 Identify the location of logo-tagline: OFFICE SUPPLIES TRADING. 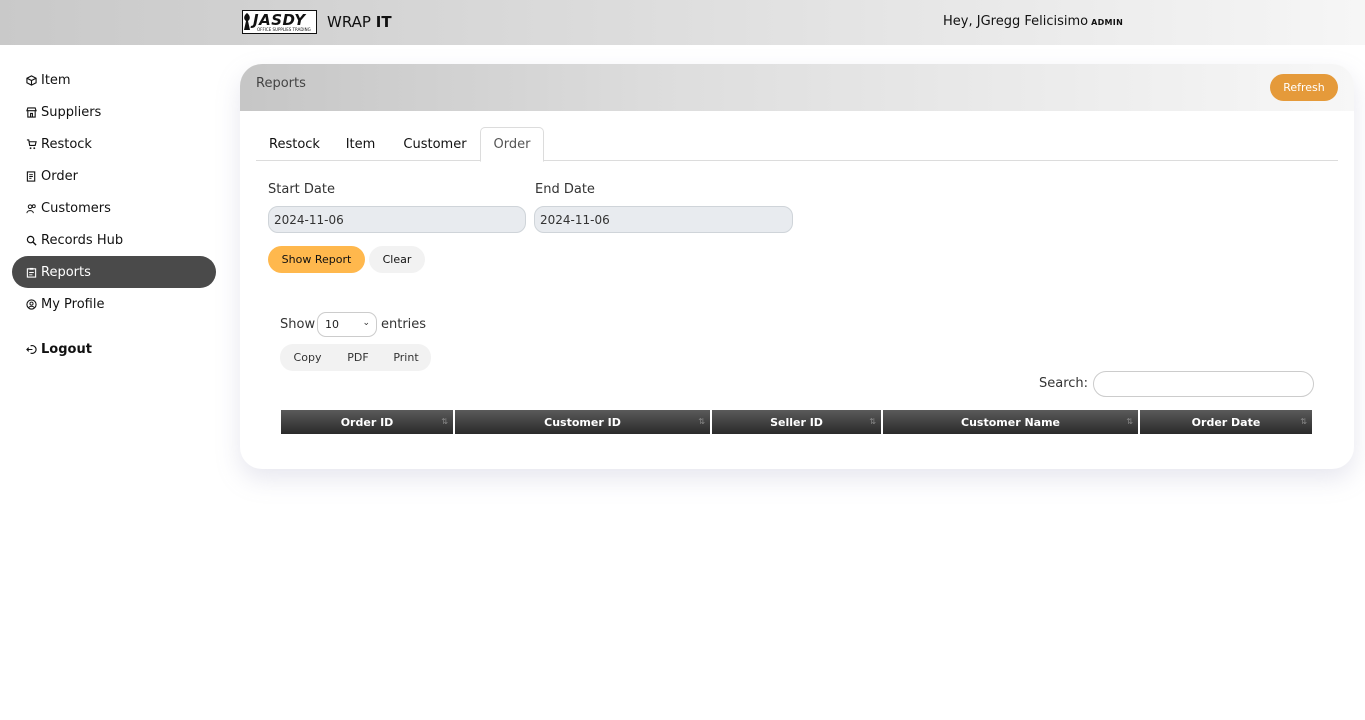
(284, 29).